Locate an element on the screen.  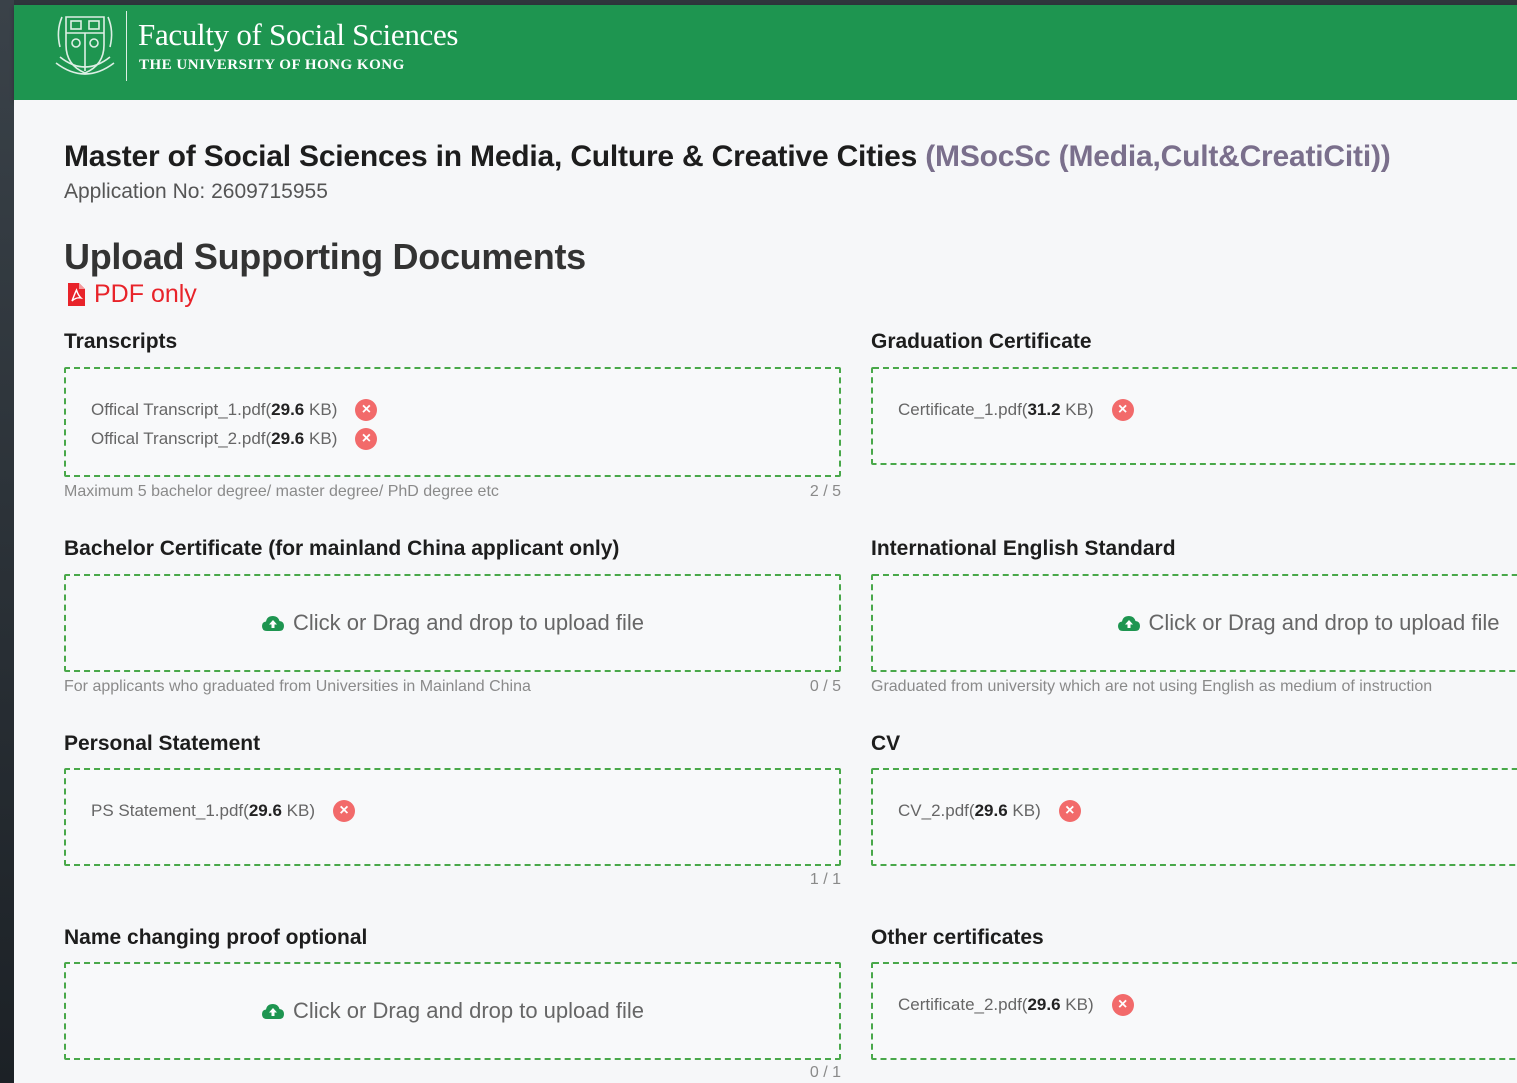
name-change-proof-counter: 0 / 1 is located at coordinates (825, 1072).